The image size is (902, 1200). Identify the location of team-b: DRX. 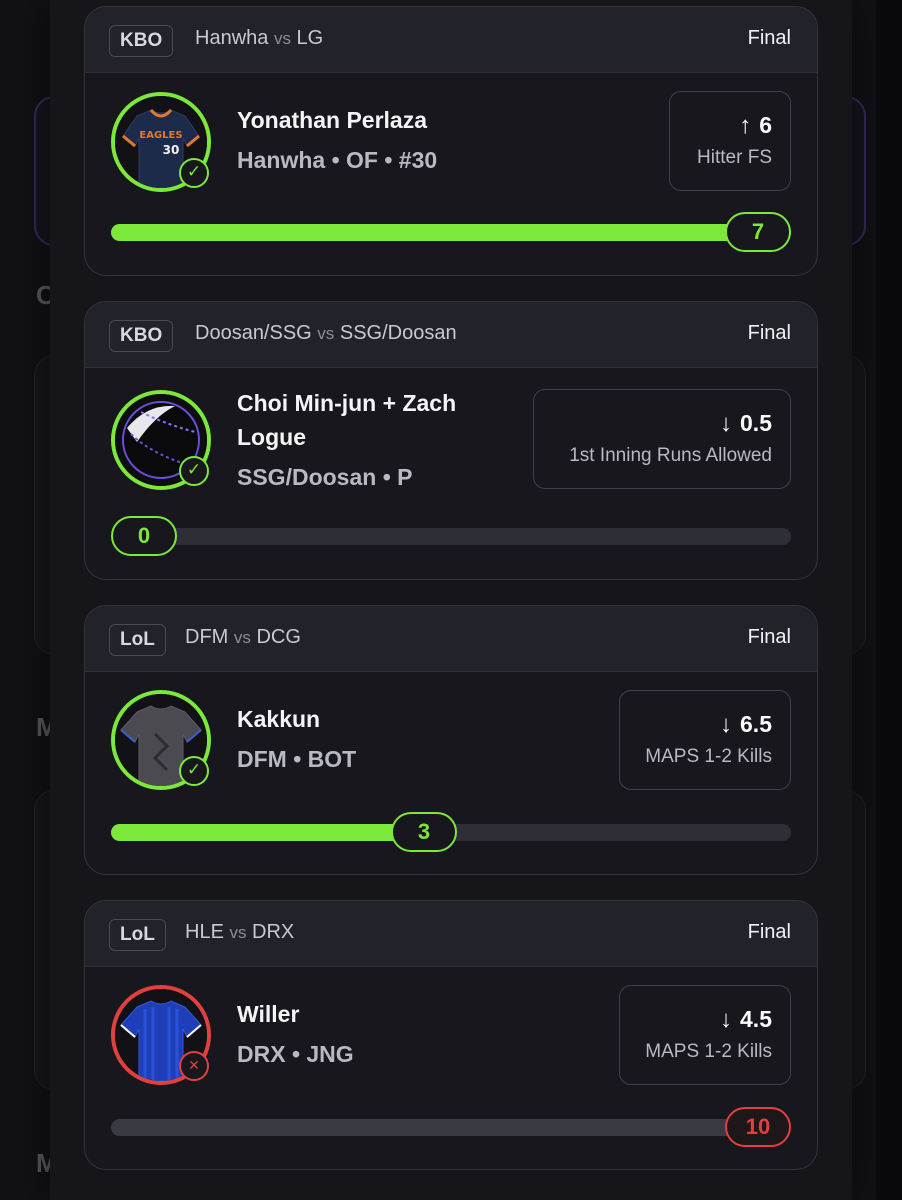
(273, 932).